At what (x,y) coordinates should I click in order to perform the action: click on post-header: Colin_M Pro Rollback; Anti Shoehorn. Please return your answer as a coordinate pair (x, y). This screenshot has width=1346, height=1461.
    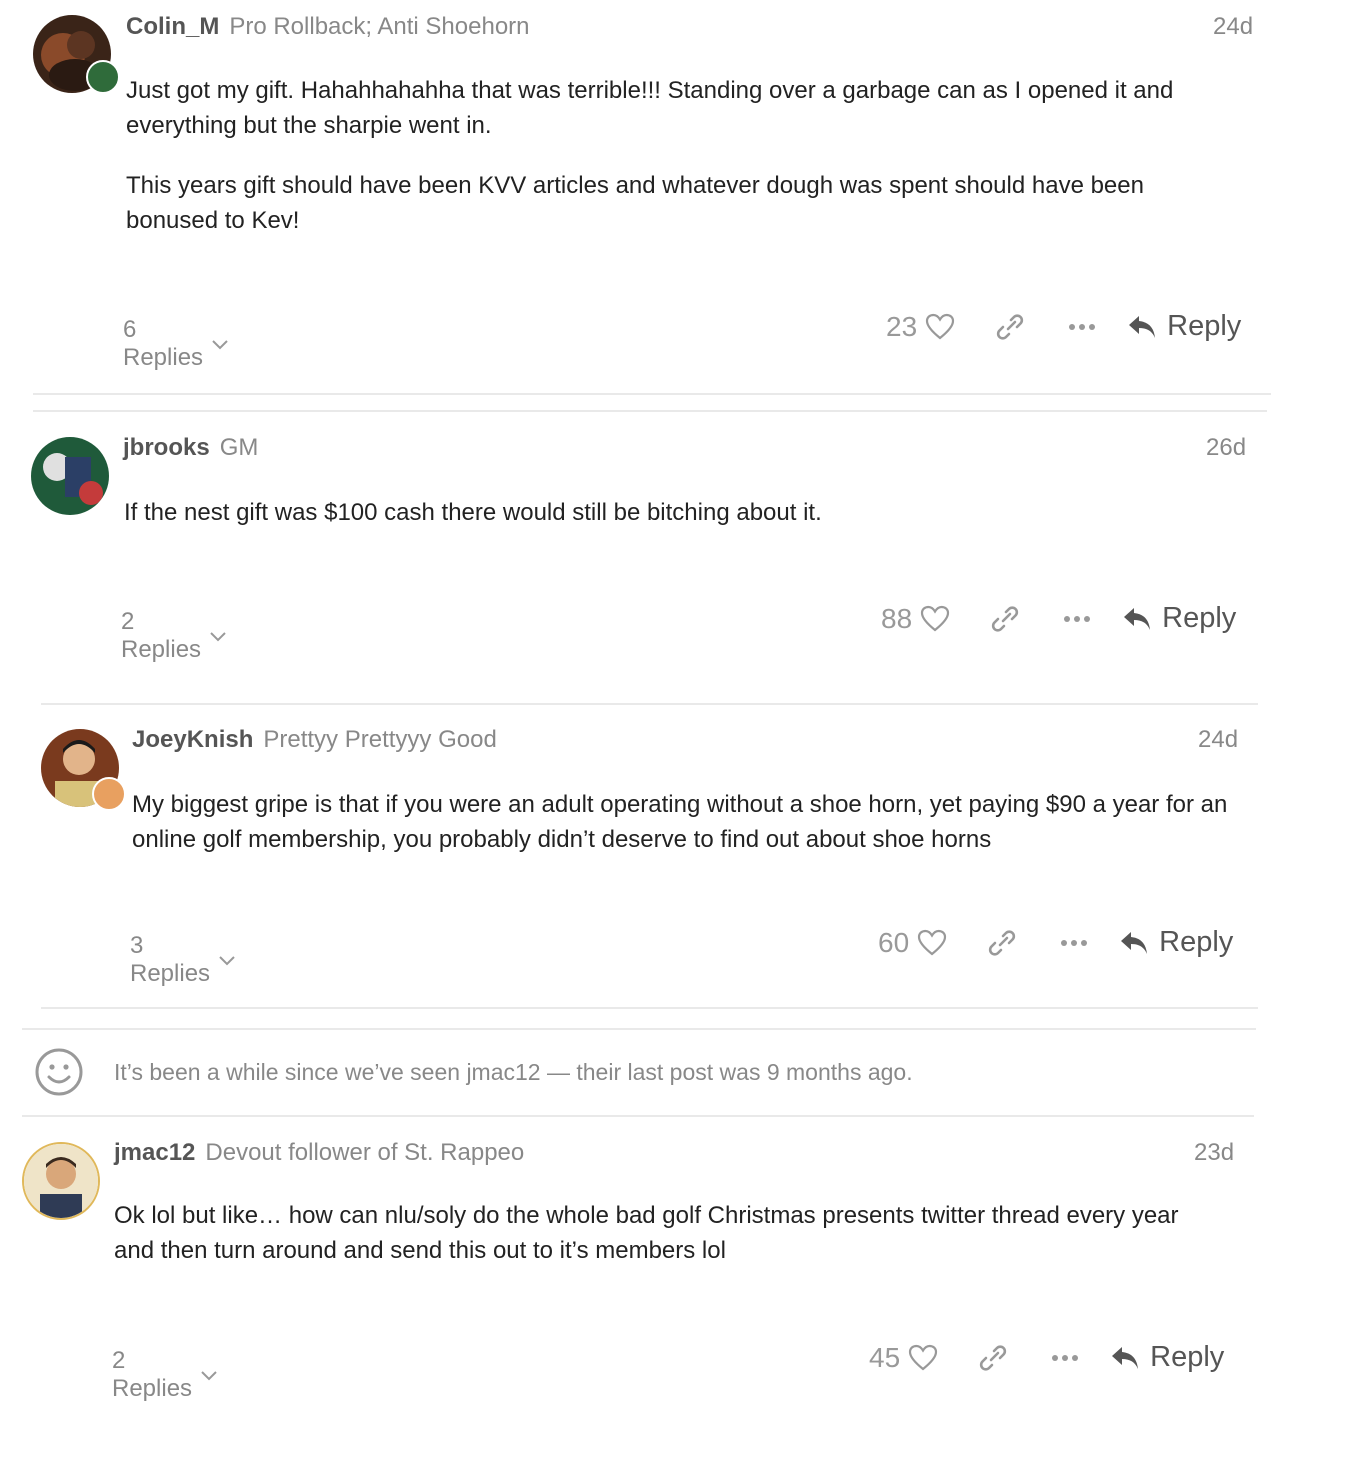
    Looking at the image, I should click on (328, 27).